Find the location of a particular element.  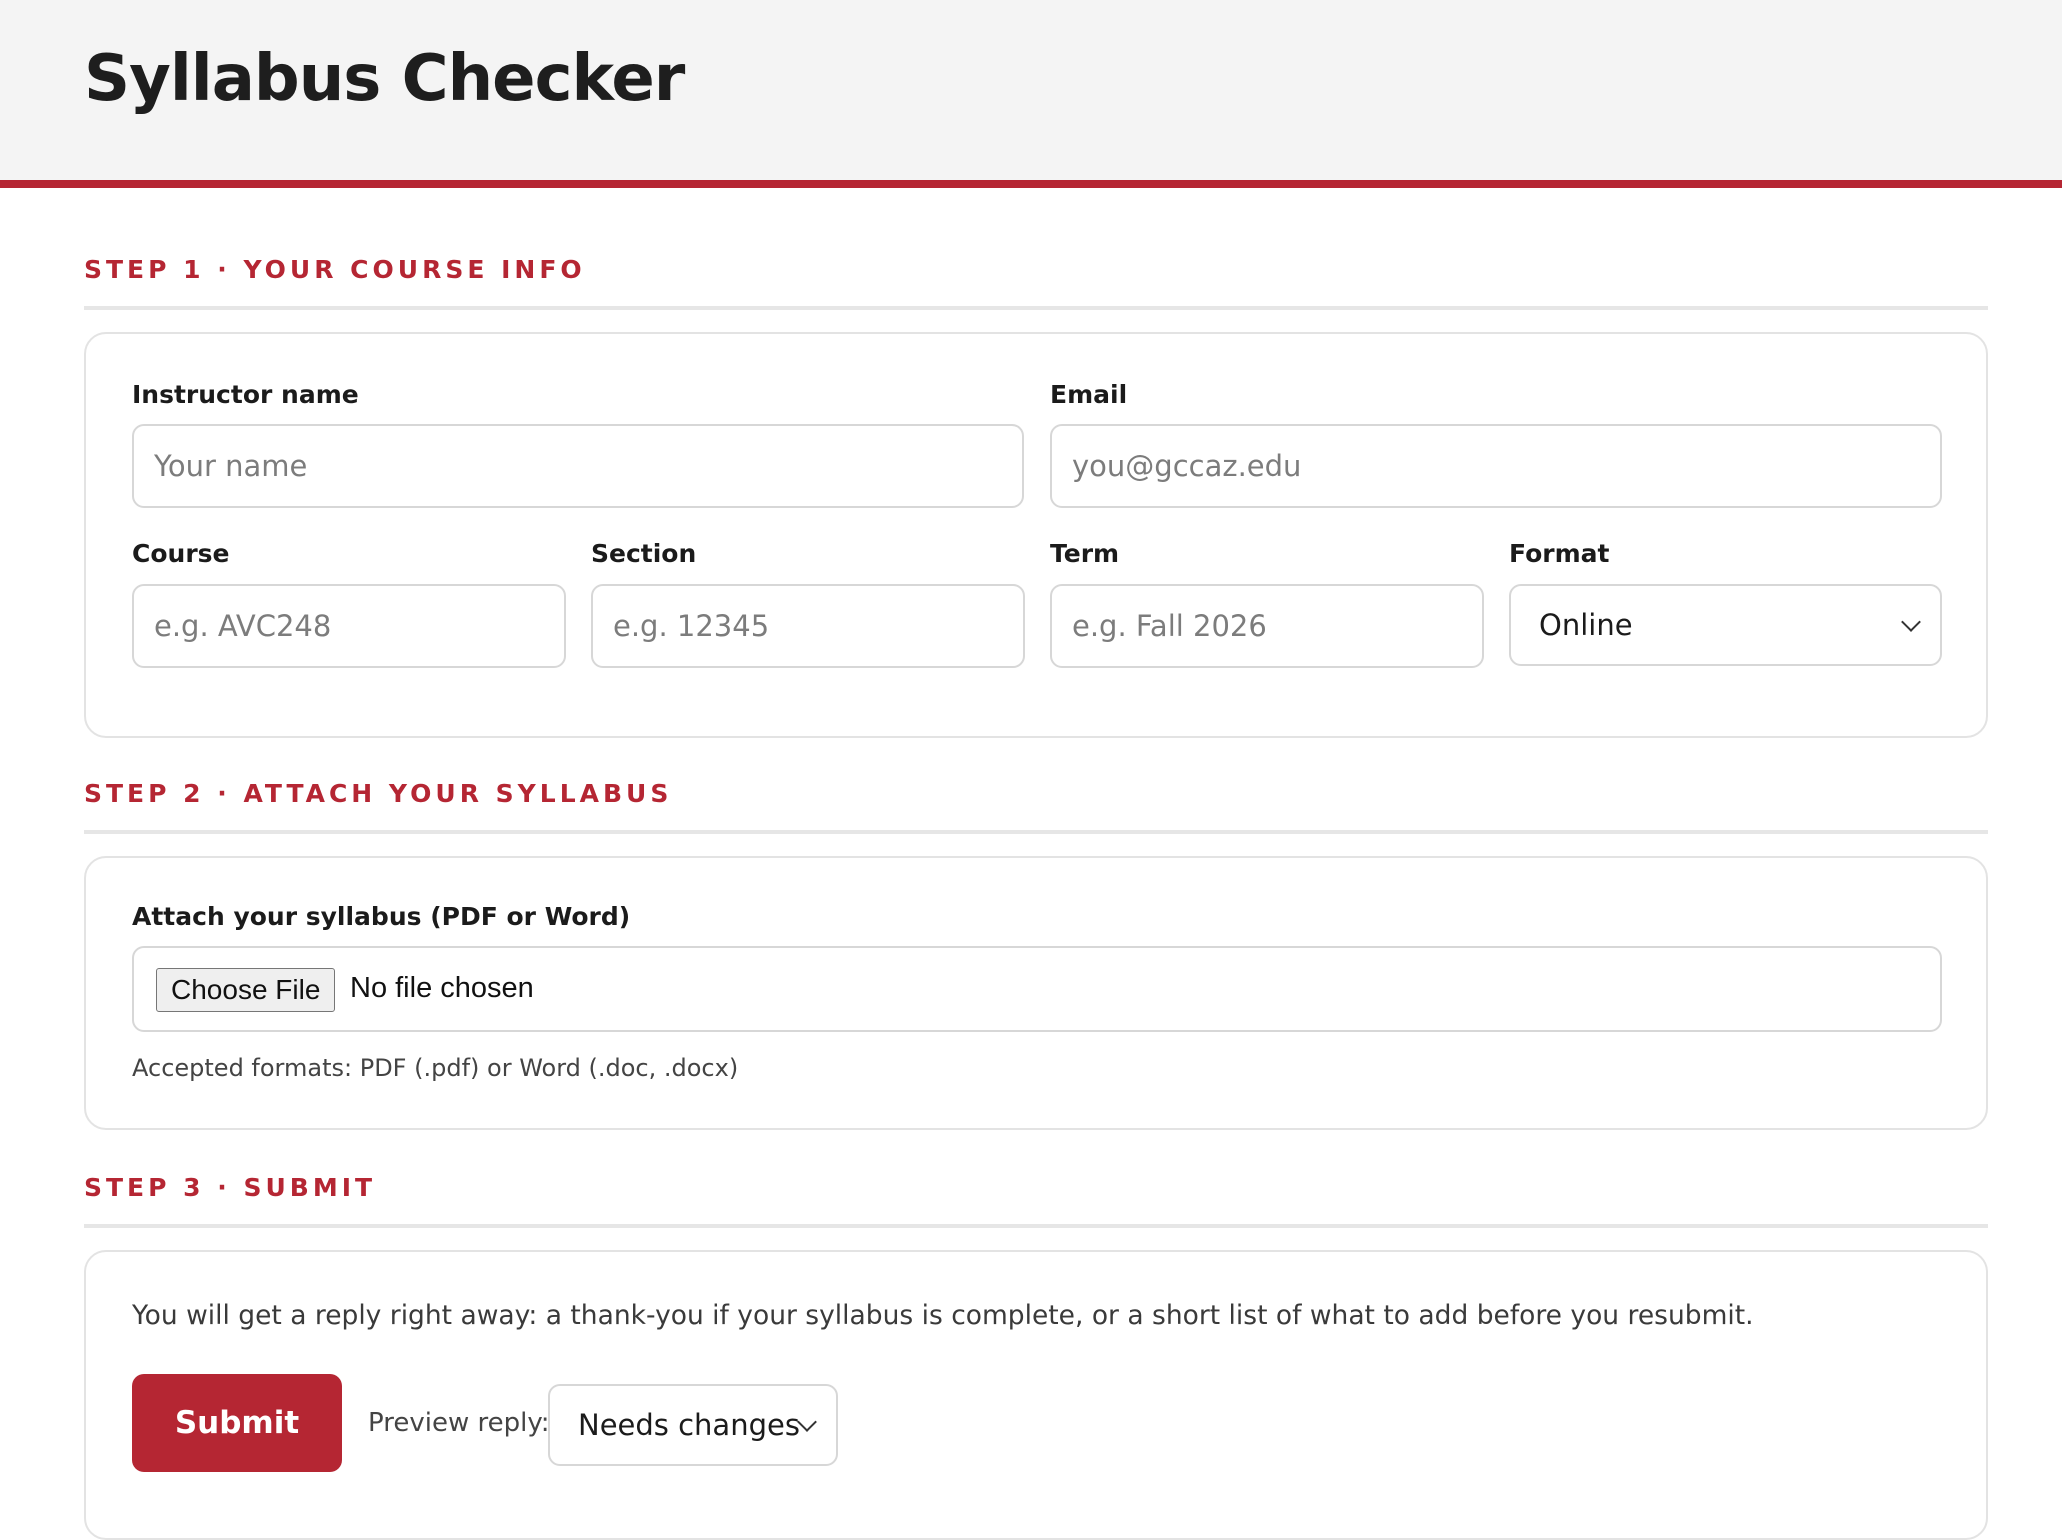

email-label: Email is located at coordinates (1089, 394).